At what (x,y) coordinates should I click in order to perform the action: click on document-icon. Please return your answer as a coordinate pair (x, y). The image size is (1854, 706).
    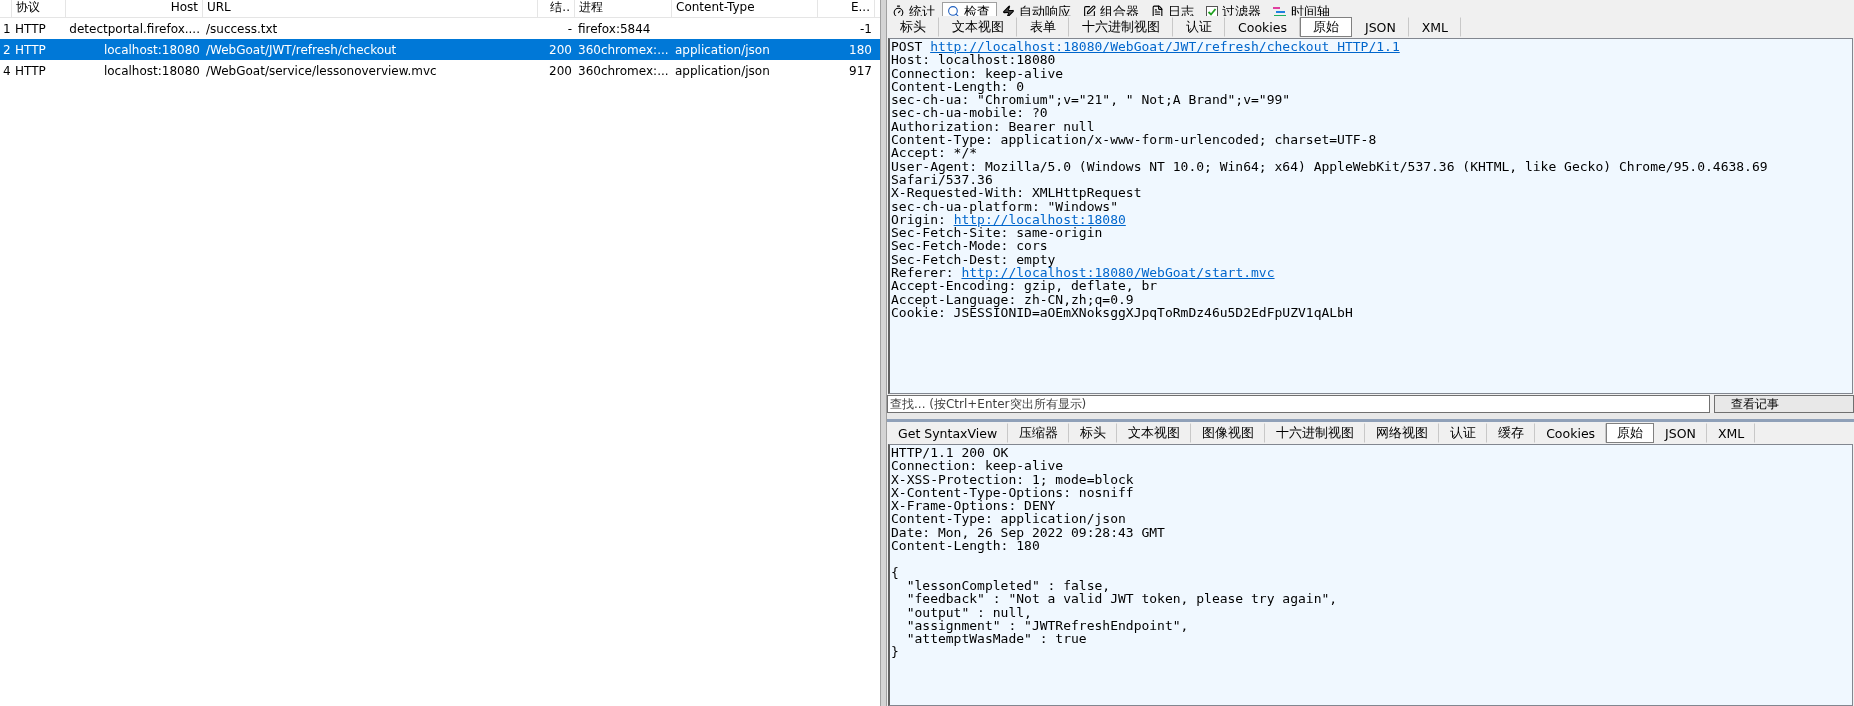
    Looking at the image, I should click on (1157, 10).